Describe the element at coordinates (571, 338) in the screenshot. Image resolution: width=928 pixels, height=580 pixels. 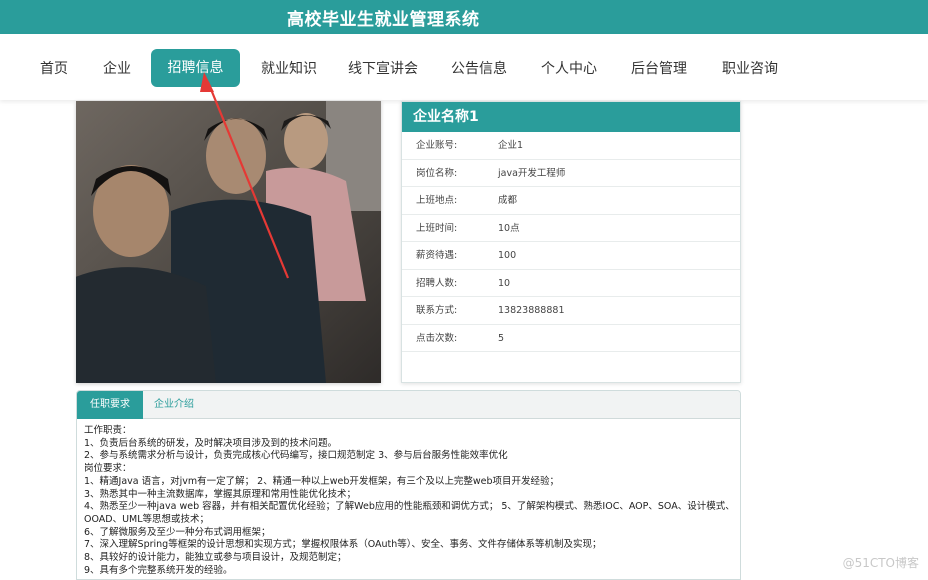
I see `info-row-clicks: 点击次数: 5` at that location.